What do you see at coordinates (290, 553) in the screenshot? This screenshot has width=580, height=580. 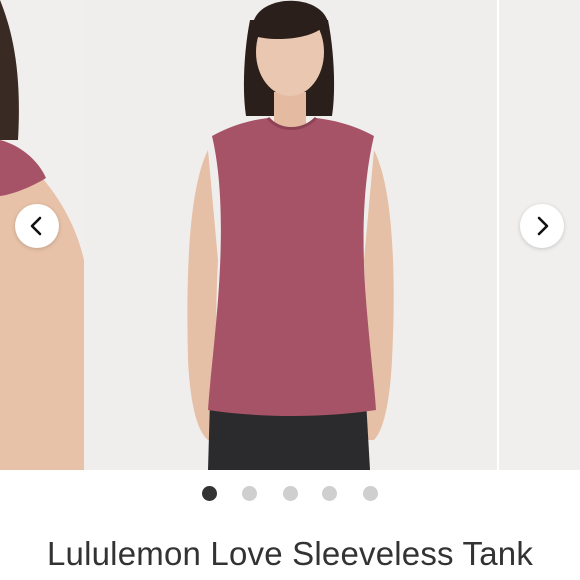 I see `product-title: Lululemon Love Sleeveless Tank` at bounding box center [290, 553].